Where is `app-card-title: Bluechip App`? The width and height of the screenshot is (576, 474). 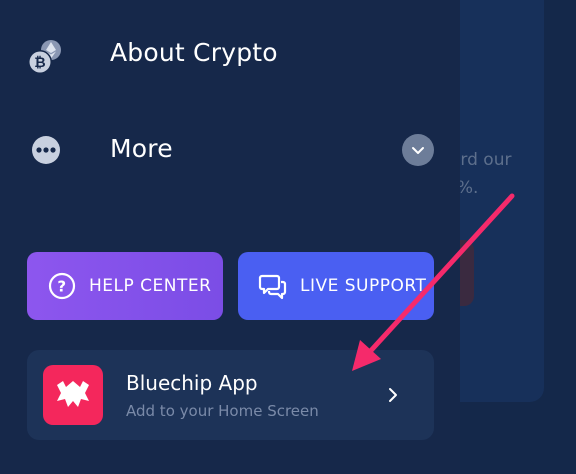 app-card-title: Bluechip App is located at coordinates (192, 383).